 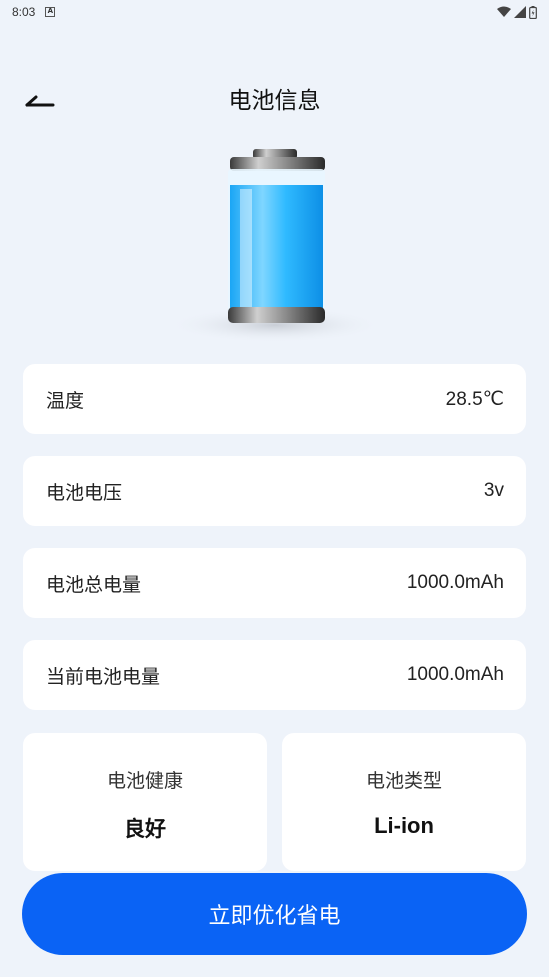 I want to click on page-title: 电池信息, so click(x=274, y=101).